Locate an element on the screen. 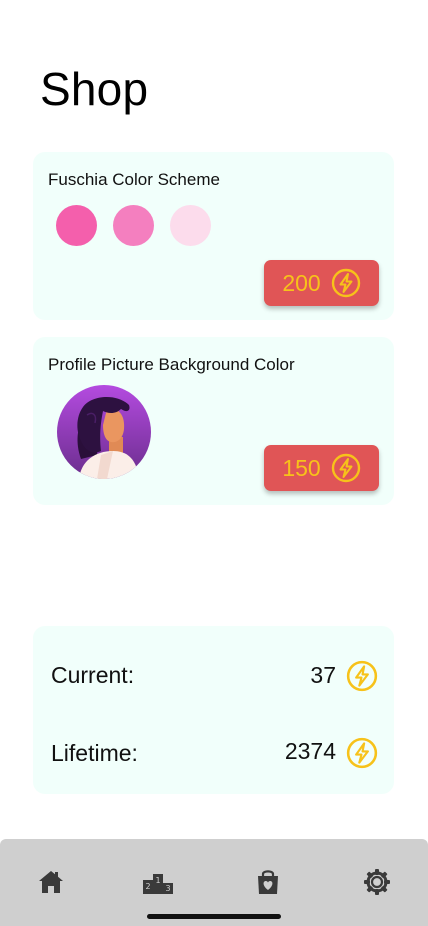 The width and height of the screenshot is (428, 926). shop-bag-heart-icon is located at coordinates (268, 882).